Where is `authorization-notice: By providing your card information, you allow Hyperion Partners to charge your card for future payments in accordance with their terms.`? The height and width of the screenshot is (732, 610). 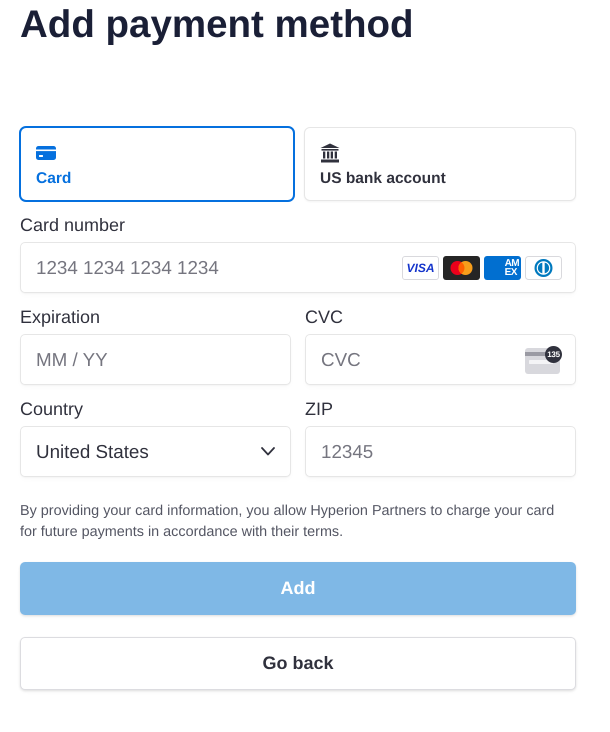 authorization-notice: By providing your card information, you allow Hyperion Partners to charge your card for future payments in accordance with their terms. is located at coordinates (288, 522).